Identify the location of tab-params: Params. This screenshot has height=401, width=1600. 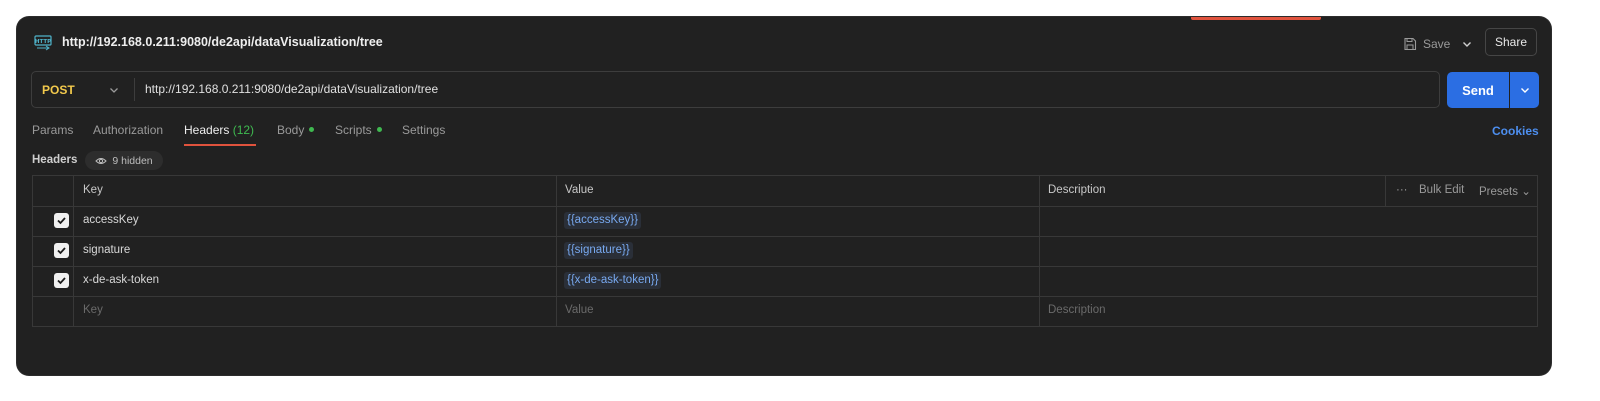
(52, 130).